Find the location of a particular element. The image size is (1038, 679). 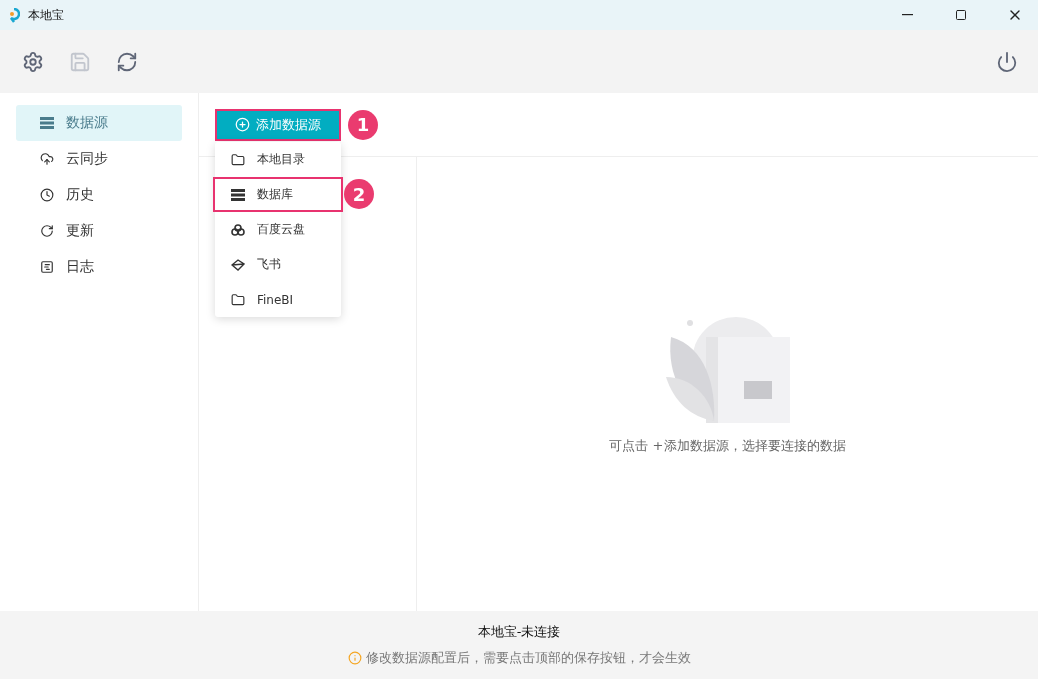

update-icon is located at coordinates (47, 231).